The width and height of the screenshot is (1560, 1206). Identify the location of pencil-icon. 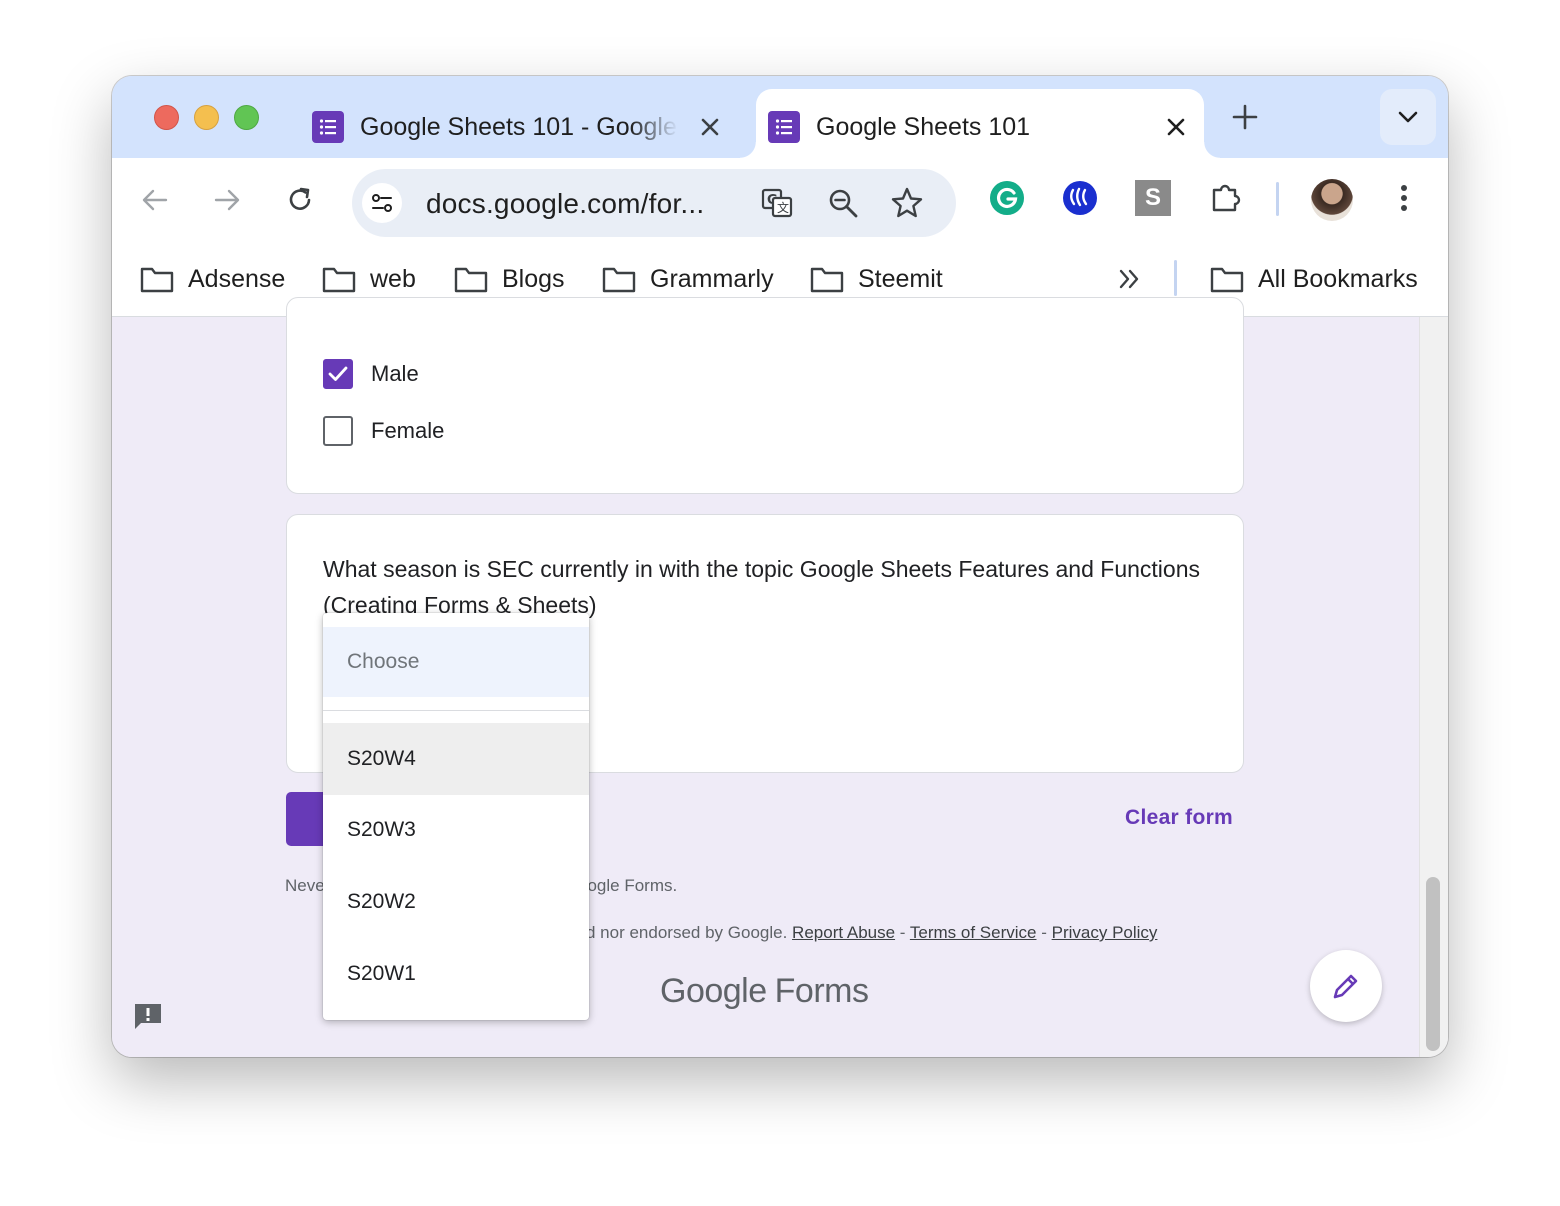
(1345, 986).